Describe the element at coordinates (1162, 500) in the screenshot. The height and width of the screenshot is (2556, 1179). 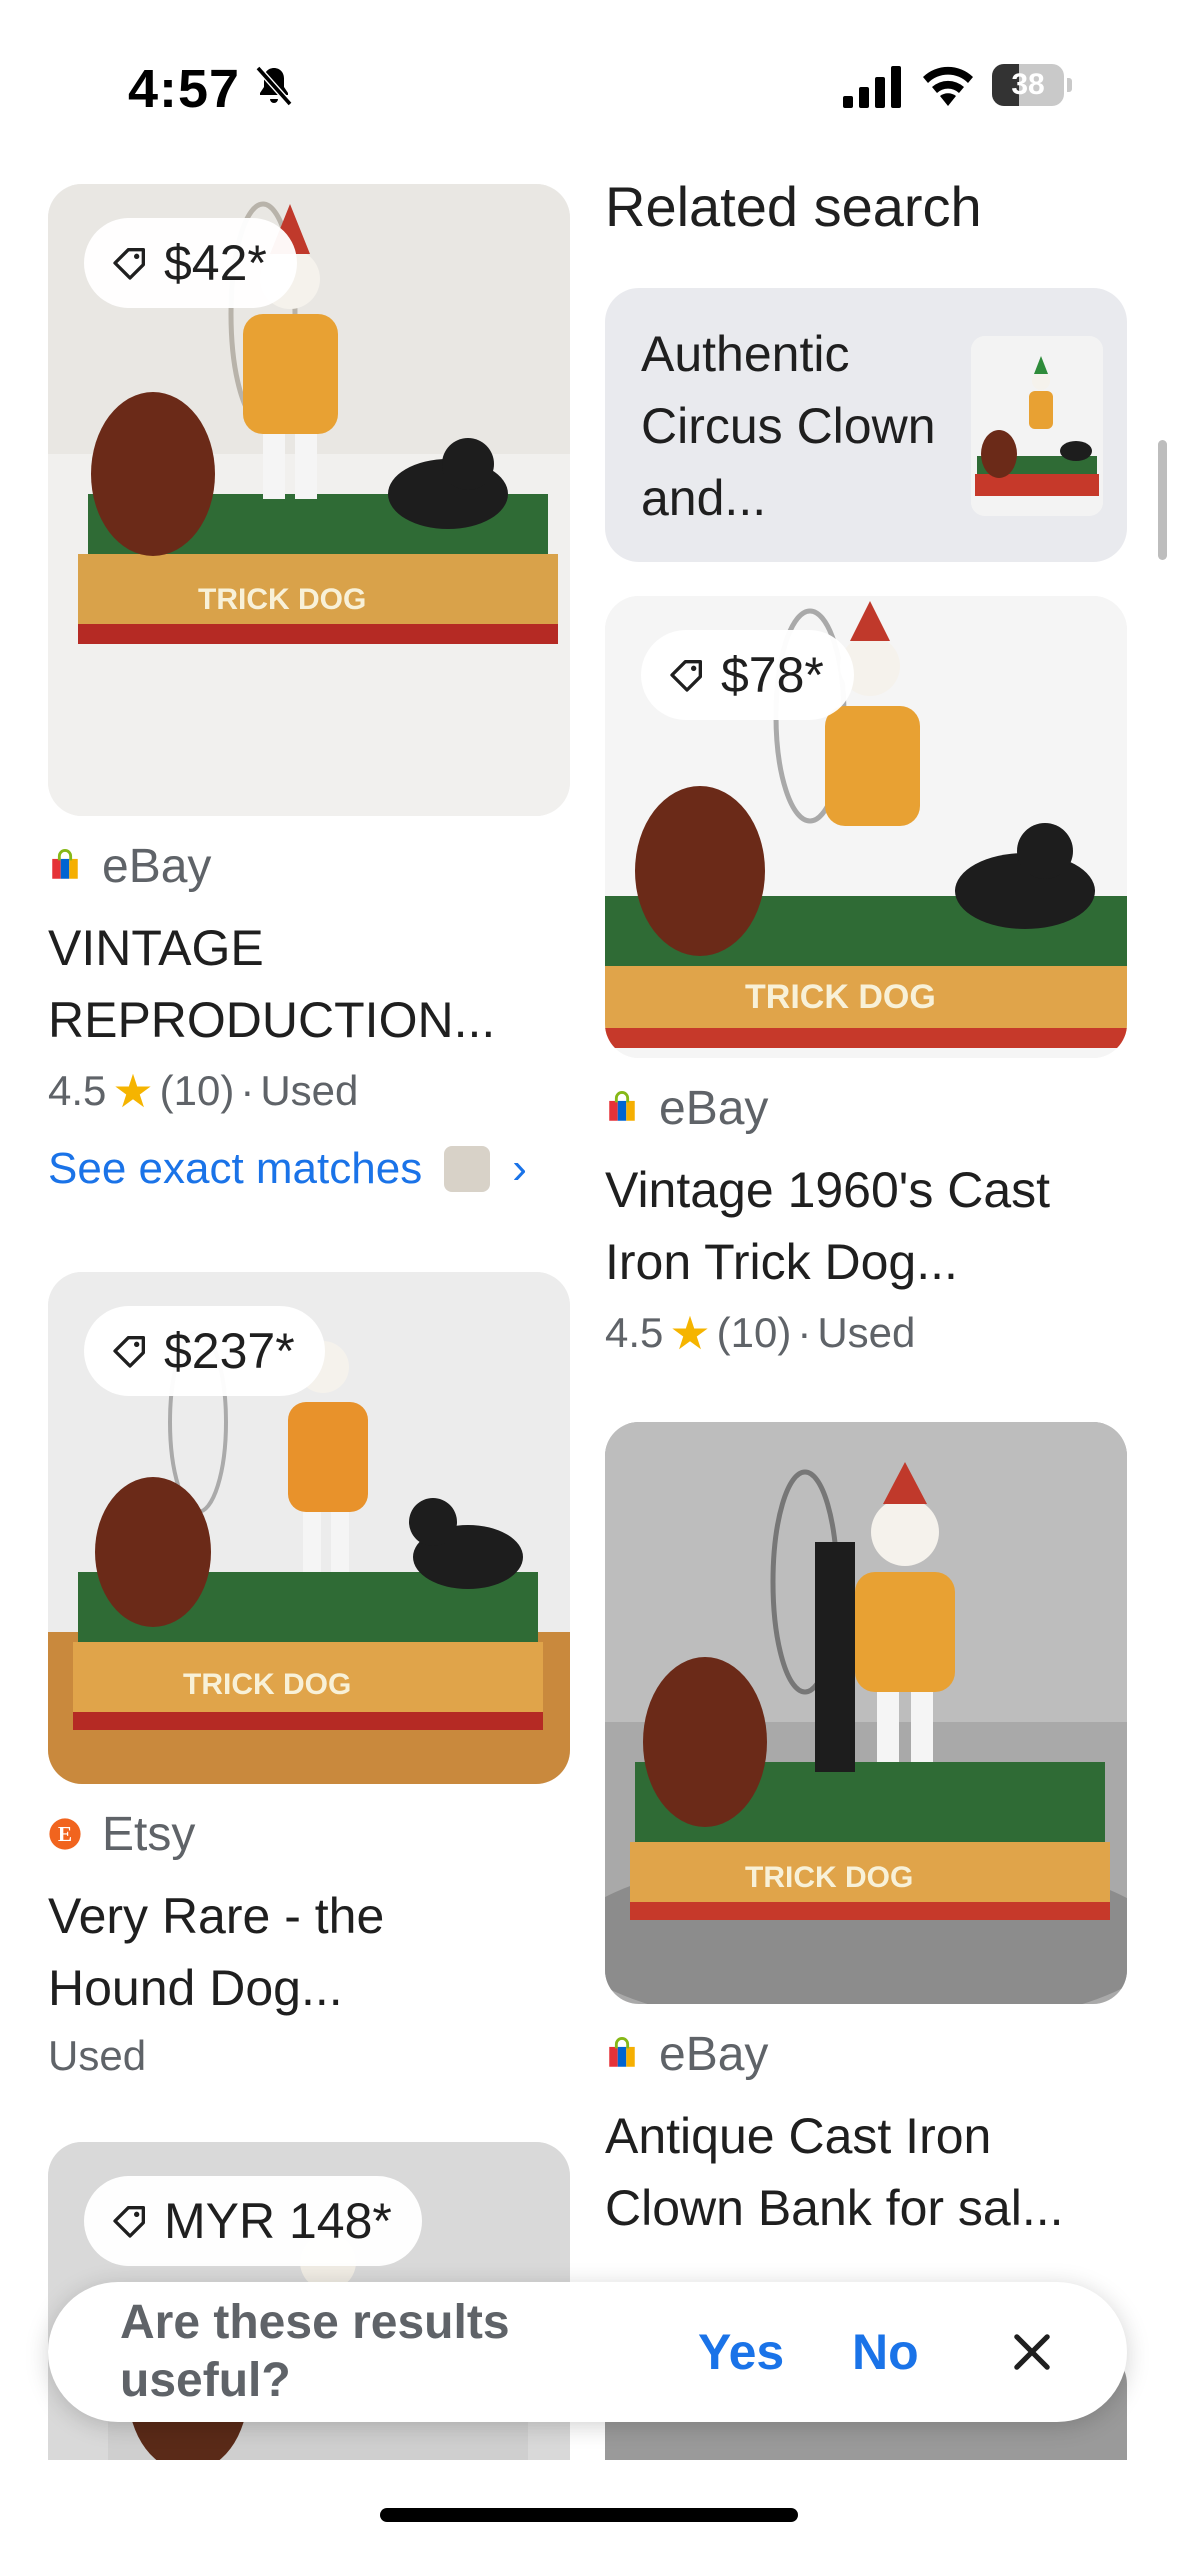
I see `scrollbar` at that location.